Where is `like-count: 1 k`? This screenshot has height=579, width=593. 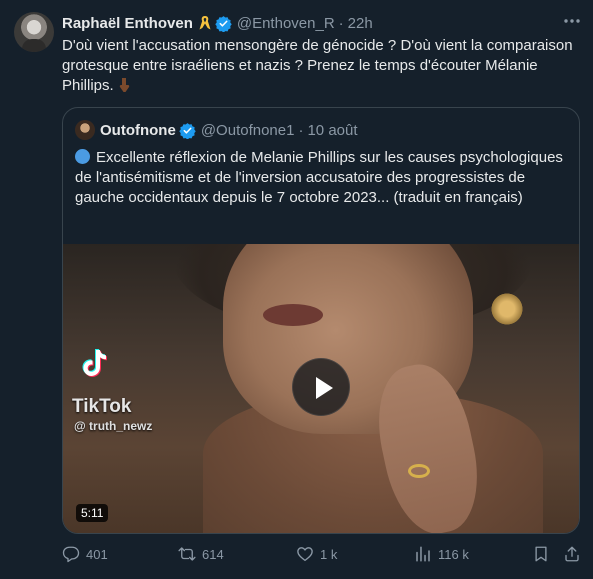 like-count: 1 k is located at coordinates (329, 554).